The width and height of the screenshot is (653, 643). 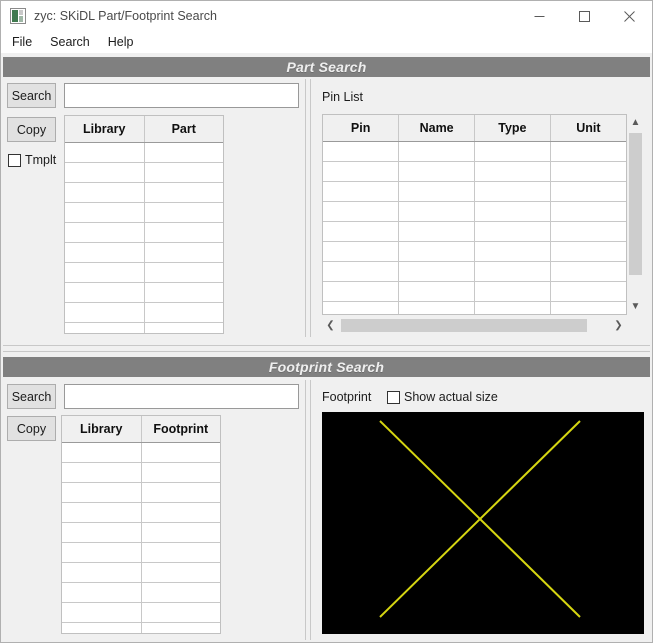 I want to click on horizontal-scrollbar-thumb, so click(x=464, y=325).